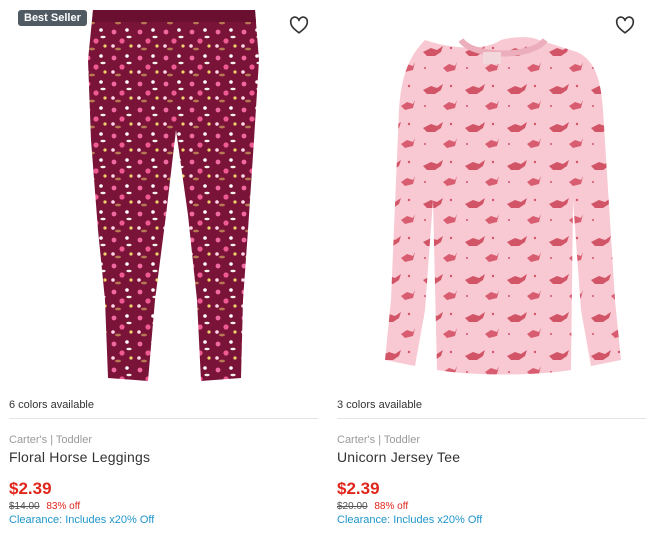 The width and height of the screenshot is (652, 538). What do you see at coordinates (24, 506) in the screenshot?
I see `original-price: $14.00` at bounding box center [24, 506].